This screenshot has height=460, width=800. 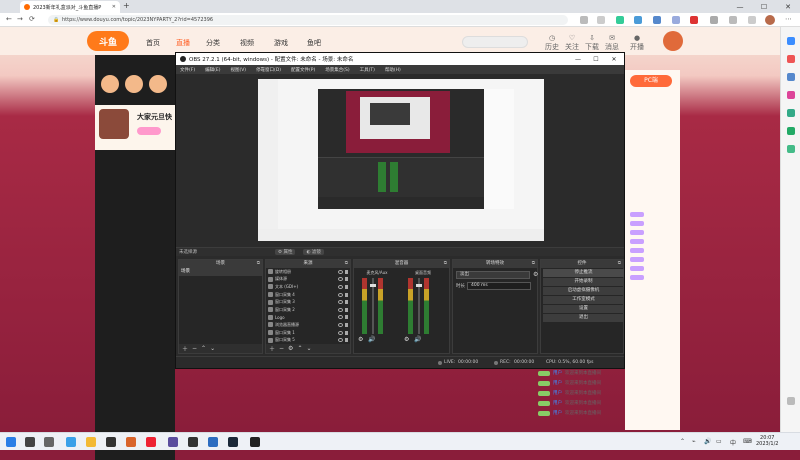 I want to click on browser-tab: 2023新年礼盒派对_斗鱼直播P ✕, so click(x=70, y=7).